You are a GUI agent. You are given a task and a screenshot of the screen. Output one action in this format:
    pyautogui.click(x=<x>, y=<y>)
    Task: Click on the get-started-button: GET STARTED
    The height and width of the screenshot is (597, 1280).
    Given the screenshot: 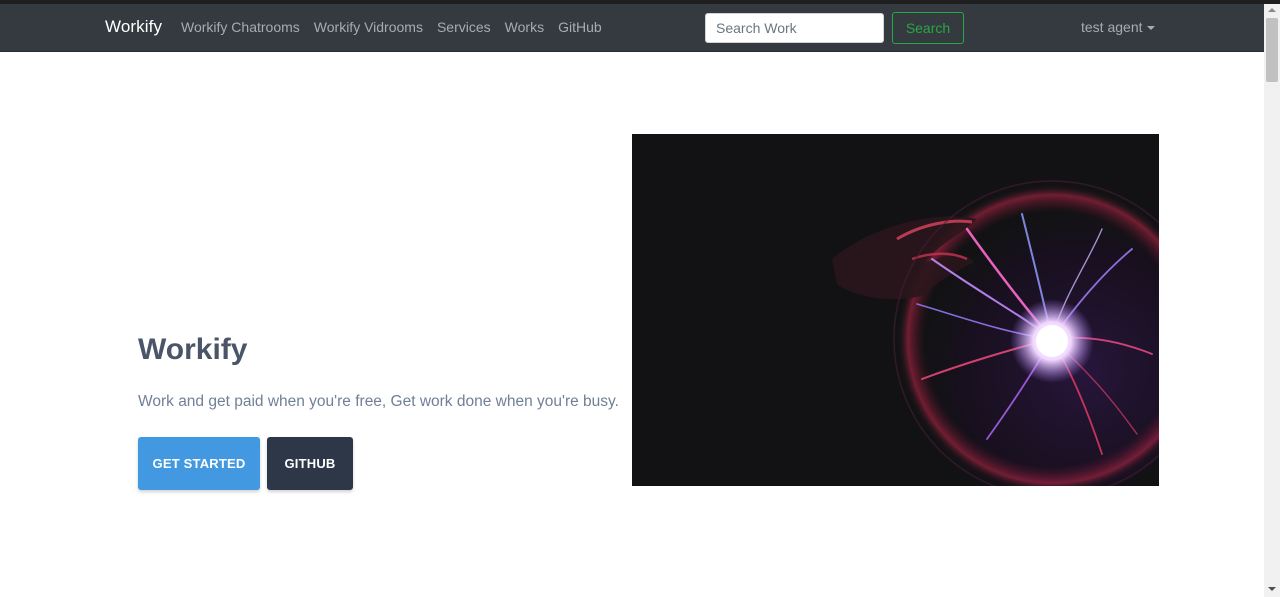 What is the action you would take?
    pyautogui.click(x=199, y=463)
    